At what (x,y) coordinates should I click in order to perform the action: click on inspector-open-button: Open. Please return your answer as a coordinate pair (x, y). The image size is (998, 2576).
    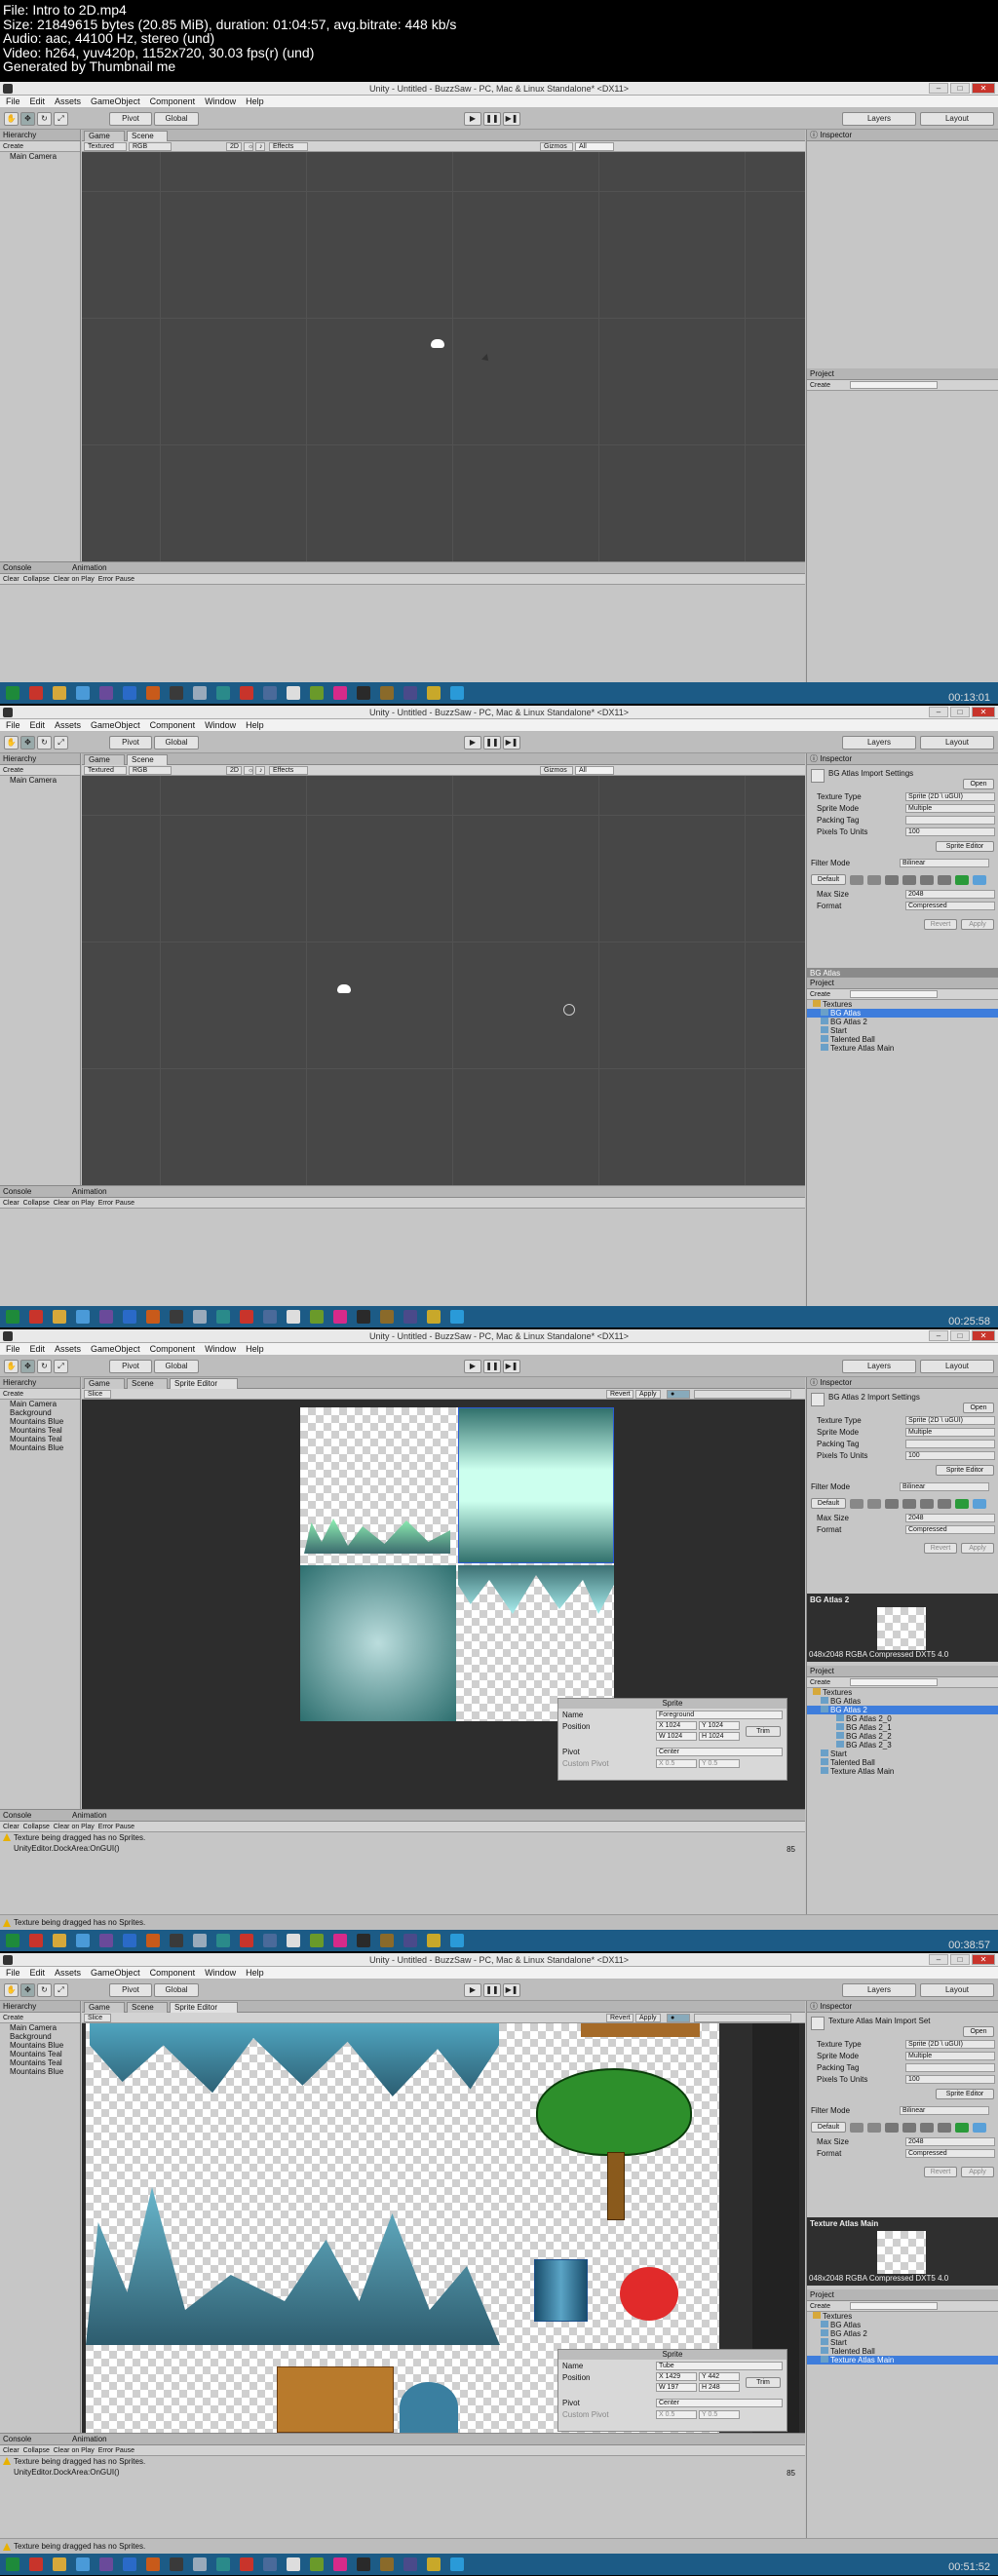
    Looking at the image, I should click on (978, 2031).